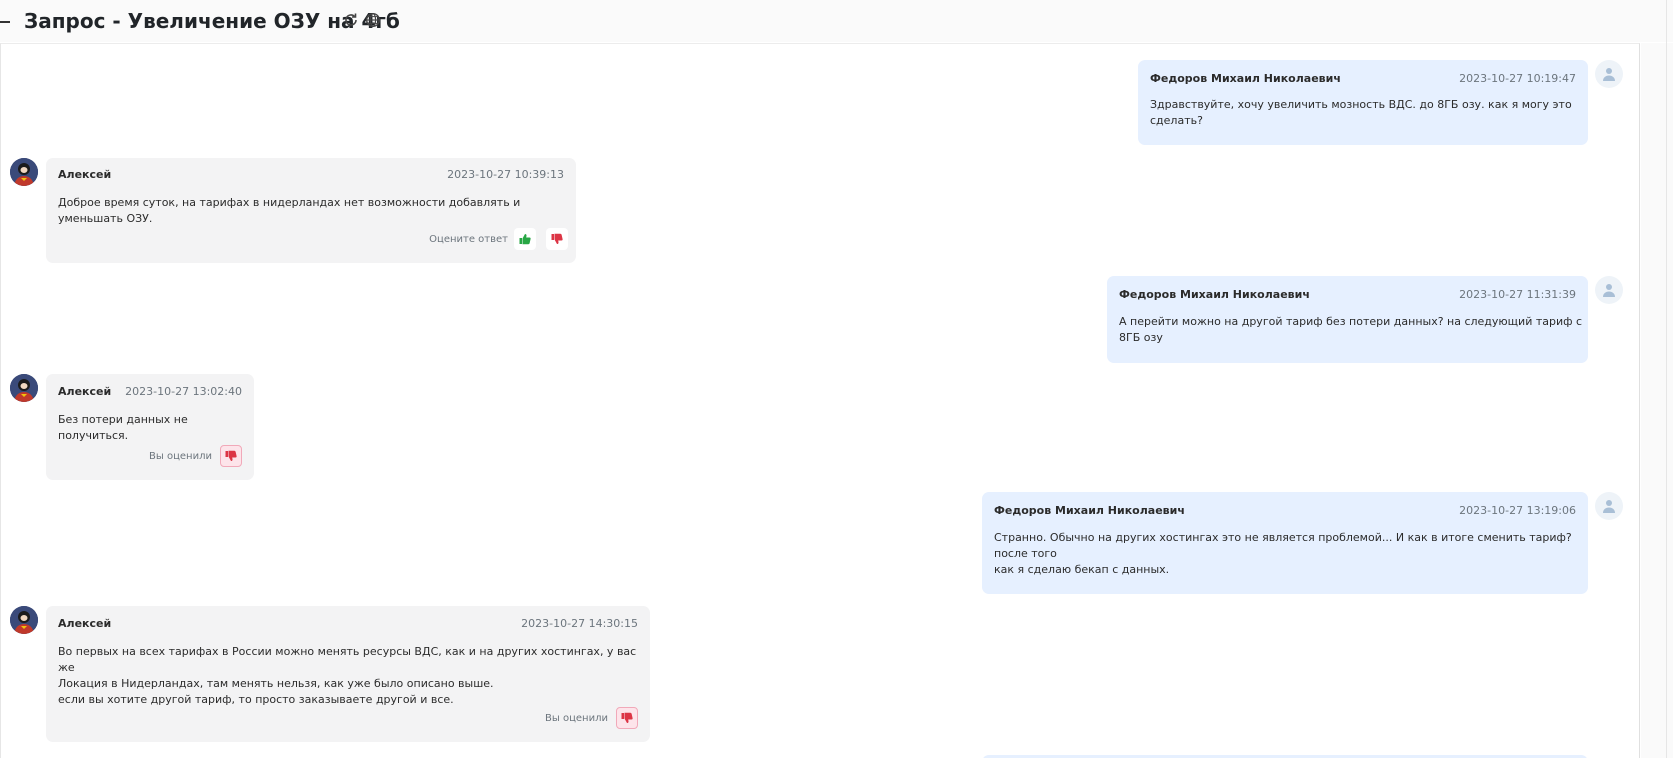 The width and height of the screenshot is (1673, 758). I want to click on message-time: 2023-10-27 10:19:47, so click(1517, 78).